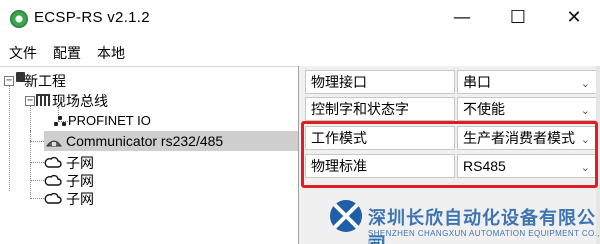 This screenshot has width=600, height=244. I want to click on property-row: 工作模式 生产者消费者模式 ⌄, so click(451, 138).